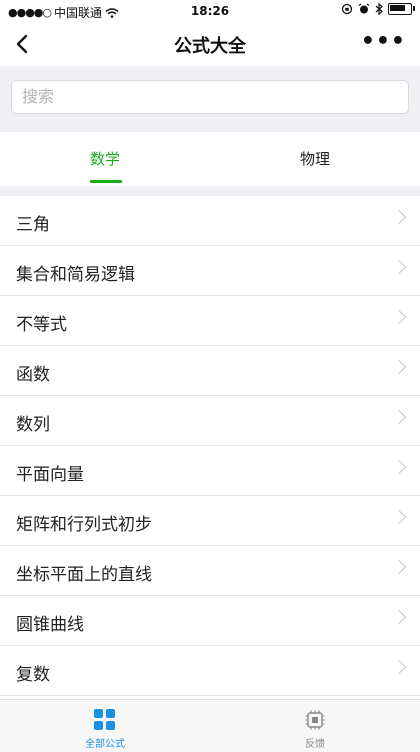  I want to click on grid-icon, so click(105, 720).